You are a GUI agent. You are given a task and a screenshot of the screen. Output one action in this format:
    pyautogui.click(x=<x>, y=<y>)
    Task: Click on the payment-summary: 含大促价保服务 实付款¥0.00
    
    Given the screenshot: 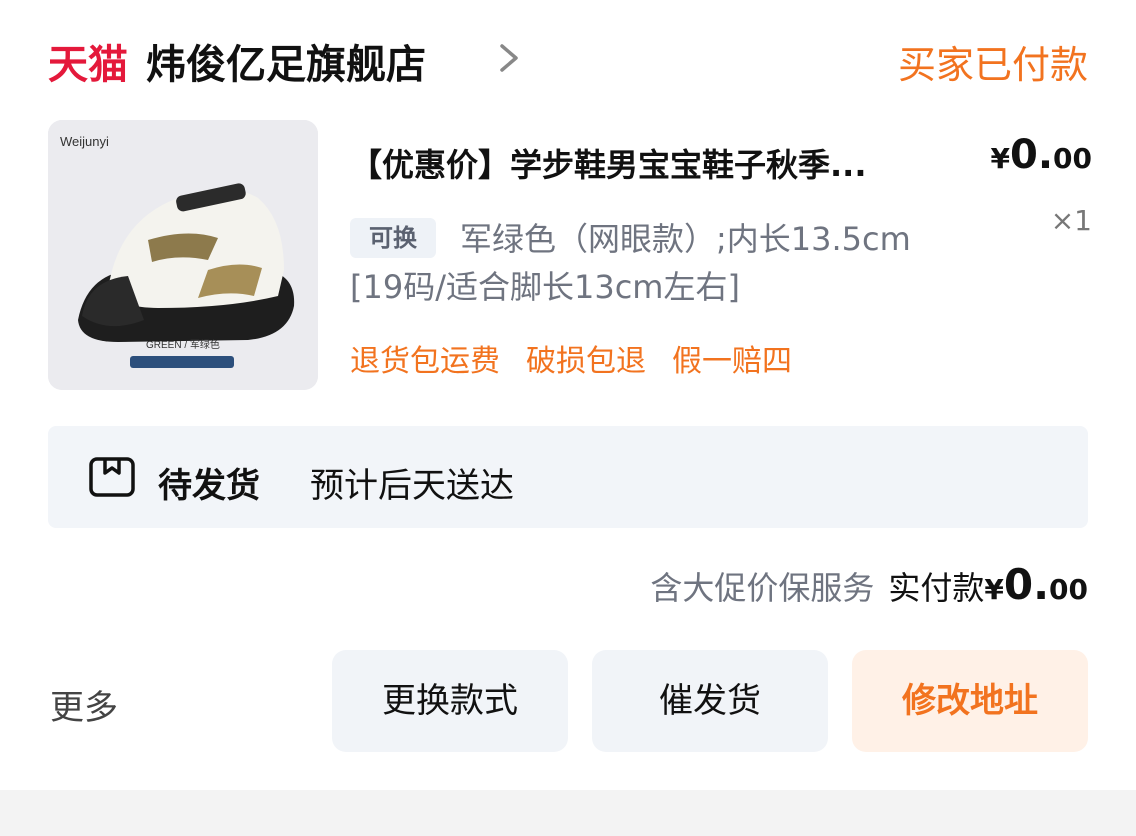 What is the action you would take?
    pyautogui.click(x=869, y=584)
    